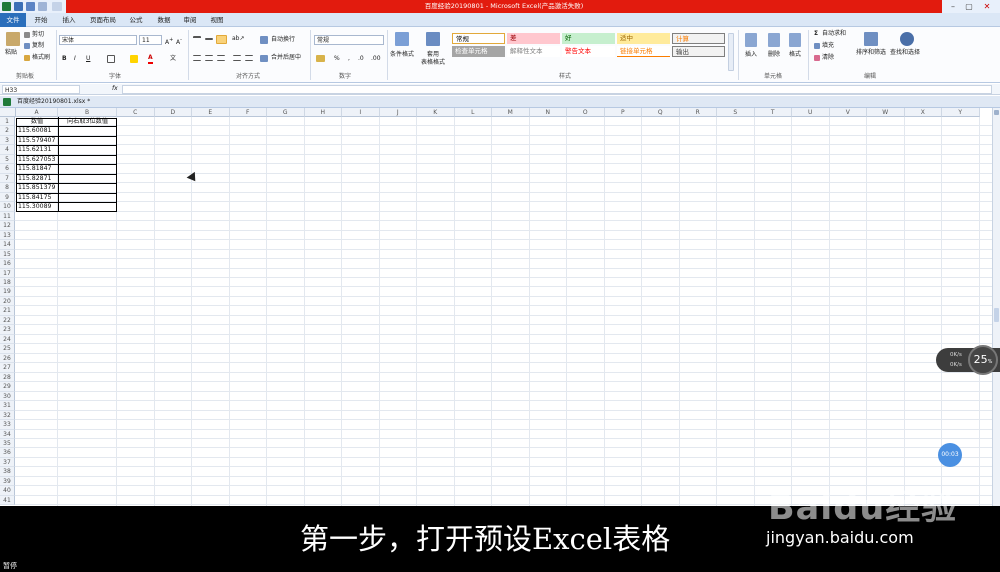  What do you see at coordinates (923, 112) in the screenshot?
I see `column-header-x: X` at bounding box center [923, 112].